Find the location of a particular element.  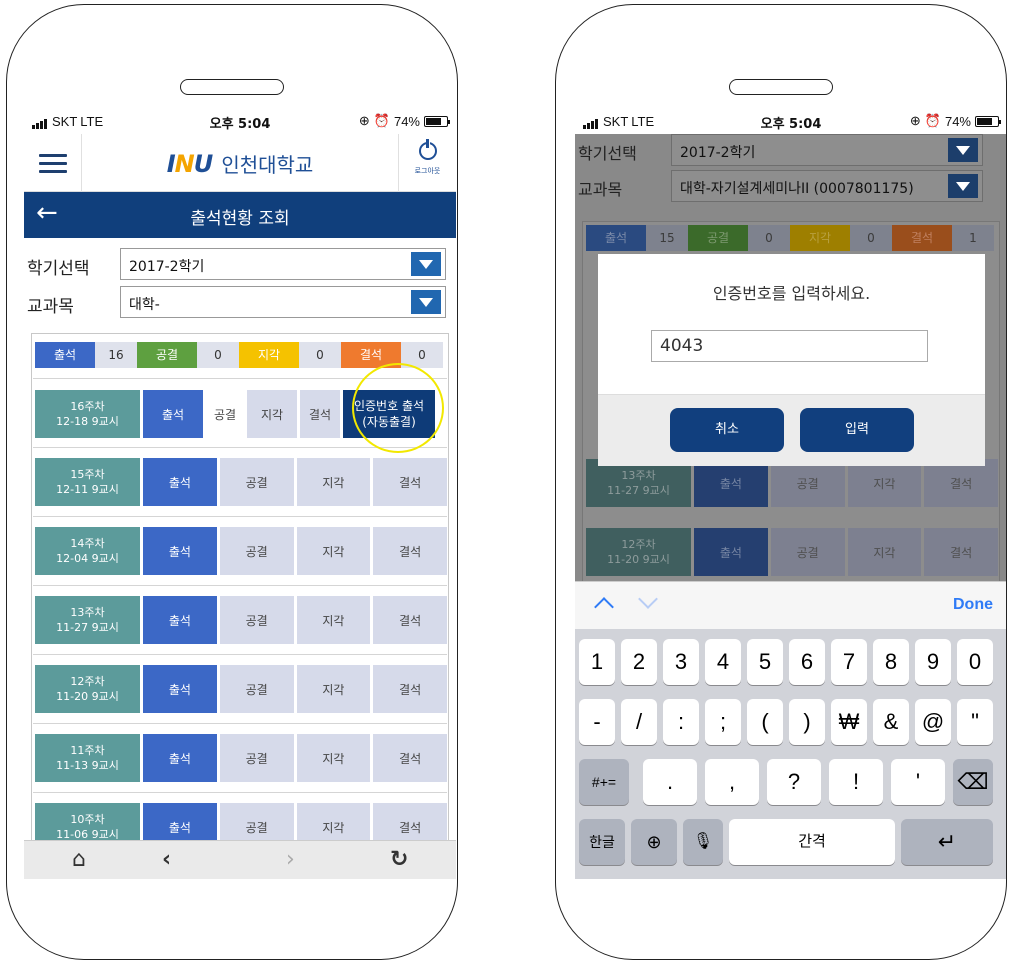

key: ( is located at coordinates (765, 722).